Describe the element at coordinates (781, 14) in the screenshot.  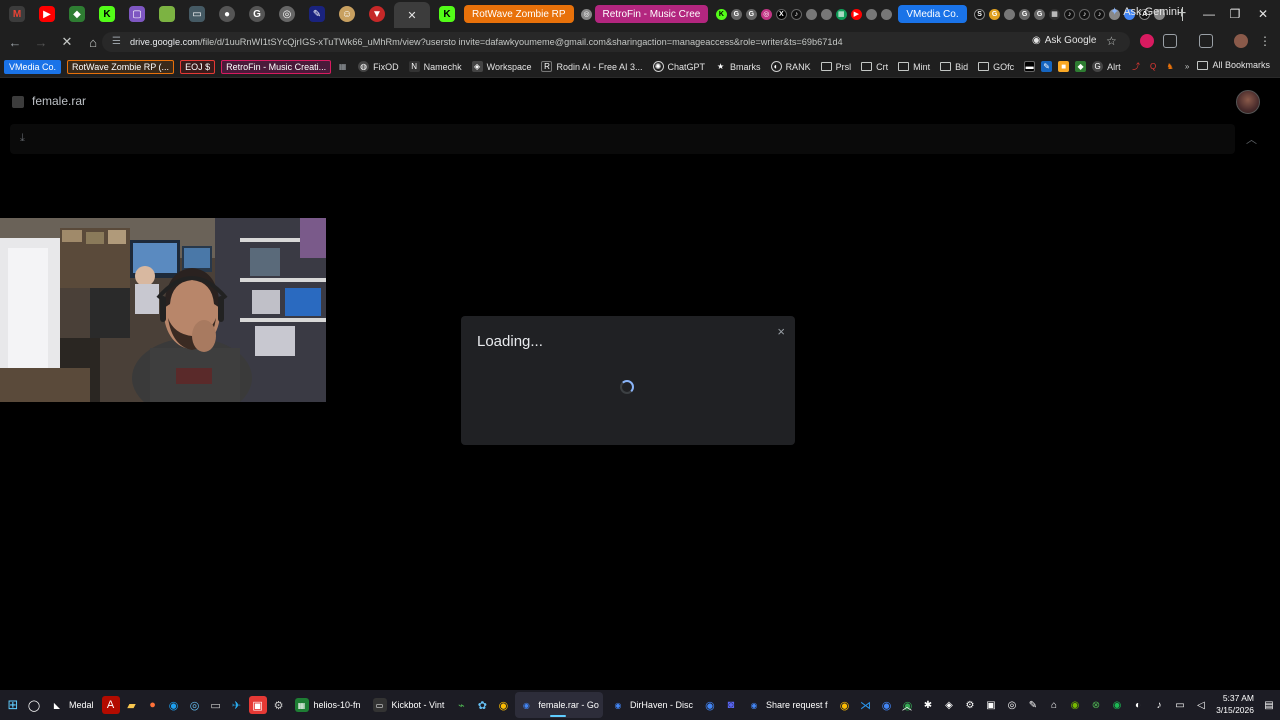
I see `tab-x: X` at that location.